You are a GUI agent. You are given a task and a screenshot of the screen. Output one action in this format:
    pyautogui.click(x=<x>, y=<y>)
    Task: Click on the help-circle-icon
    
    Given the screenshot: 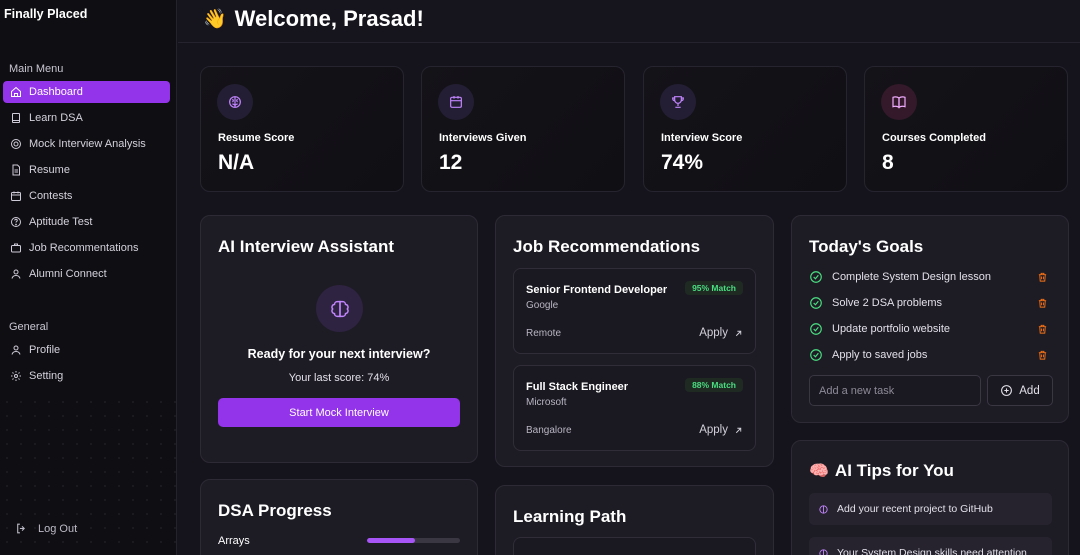 What is the action you would take?
    pyautogui.click(x=16, y=222)
    